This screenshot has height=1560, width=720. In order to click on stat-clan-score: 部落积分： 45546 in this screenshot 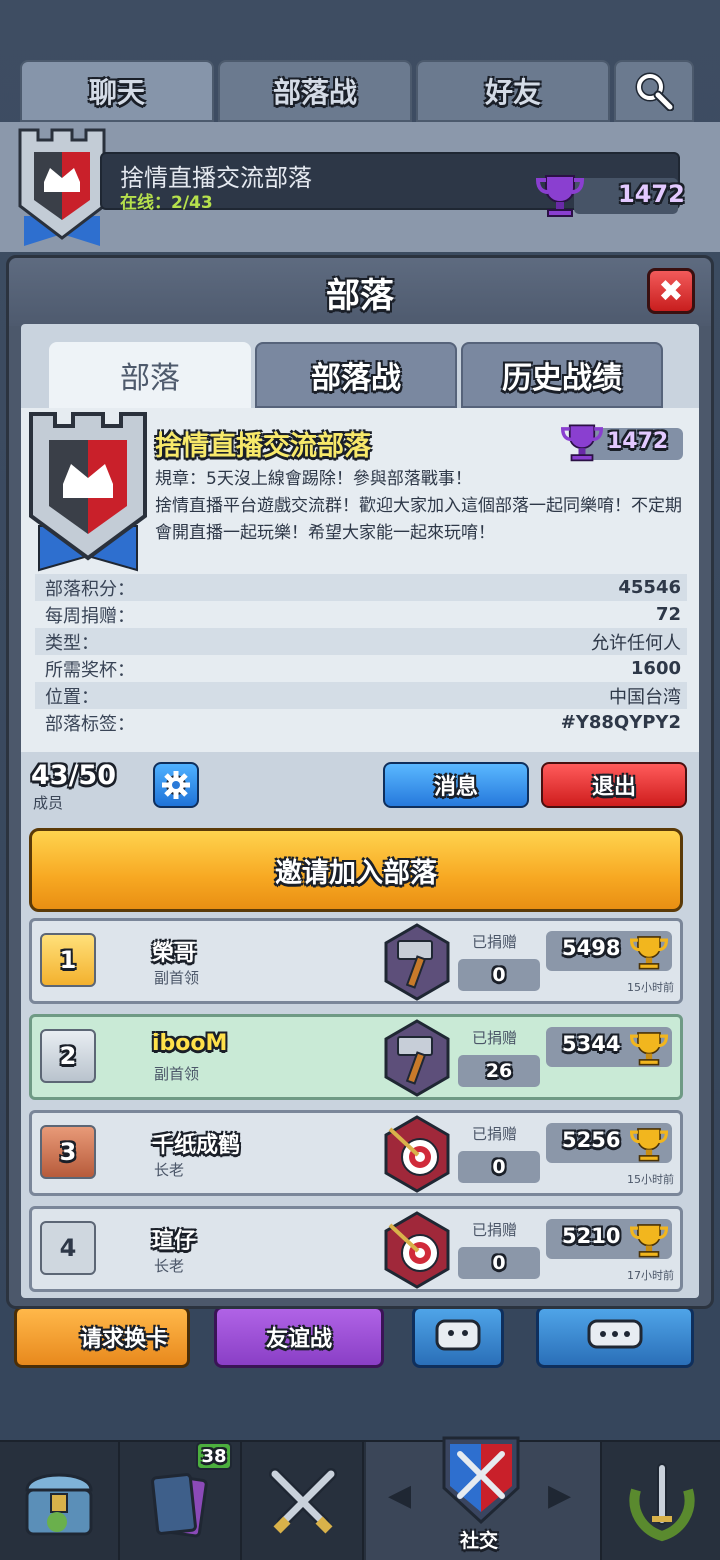, I will do `click(361, 587)`.